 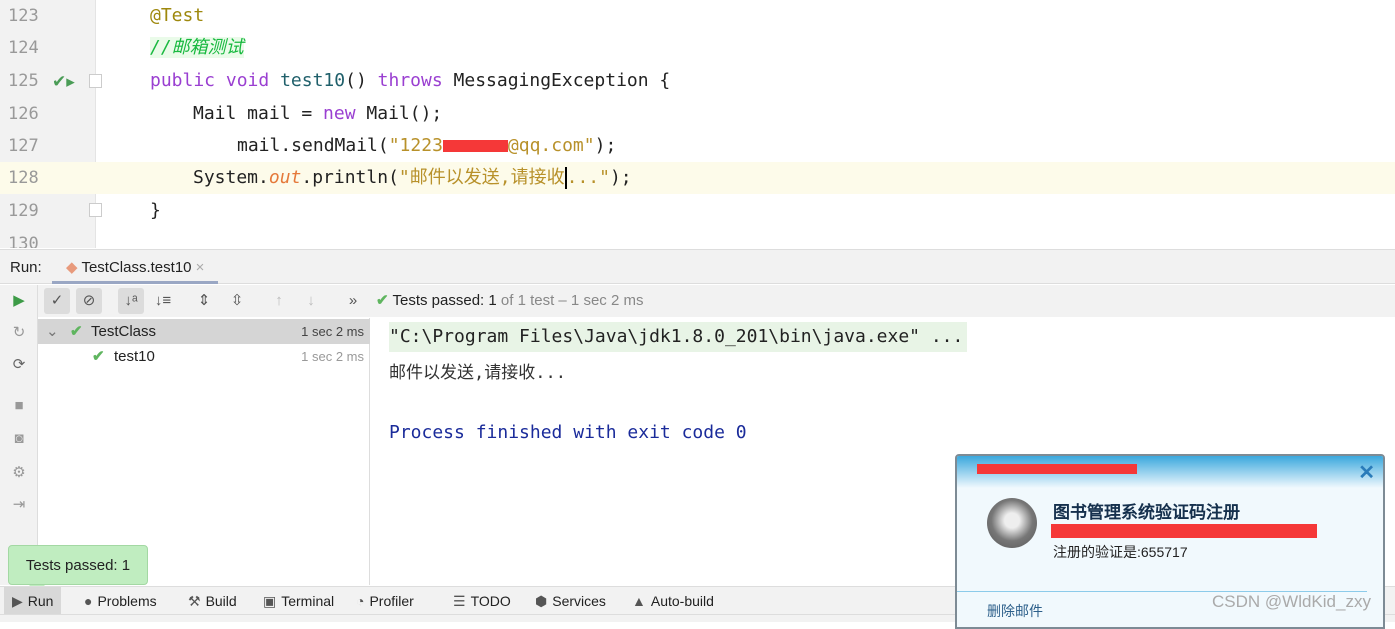 What do you see at coordinates (19, 365) in the screenshot?
I see `toggle-auto-test-icon: ⟳` at bounding box center [19, 365].